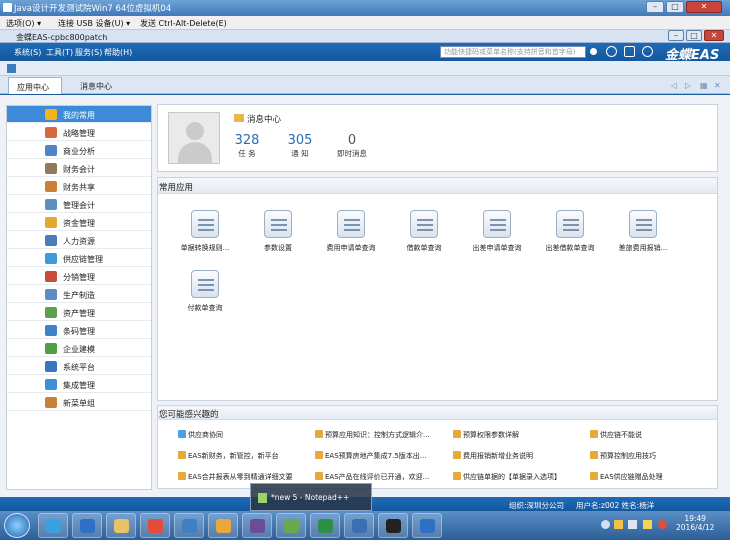 The image size is (730, 540). What do you see at coordinates (223, 525) in the screenshot?
I see `tools-icon` at bounding box center [223, 525].